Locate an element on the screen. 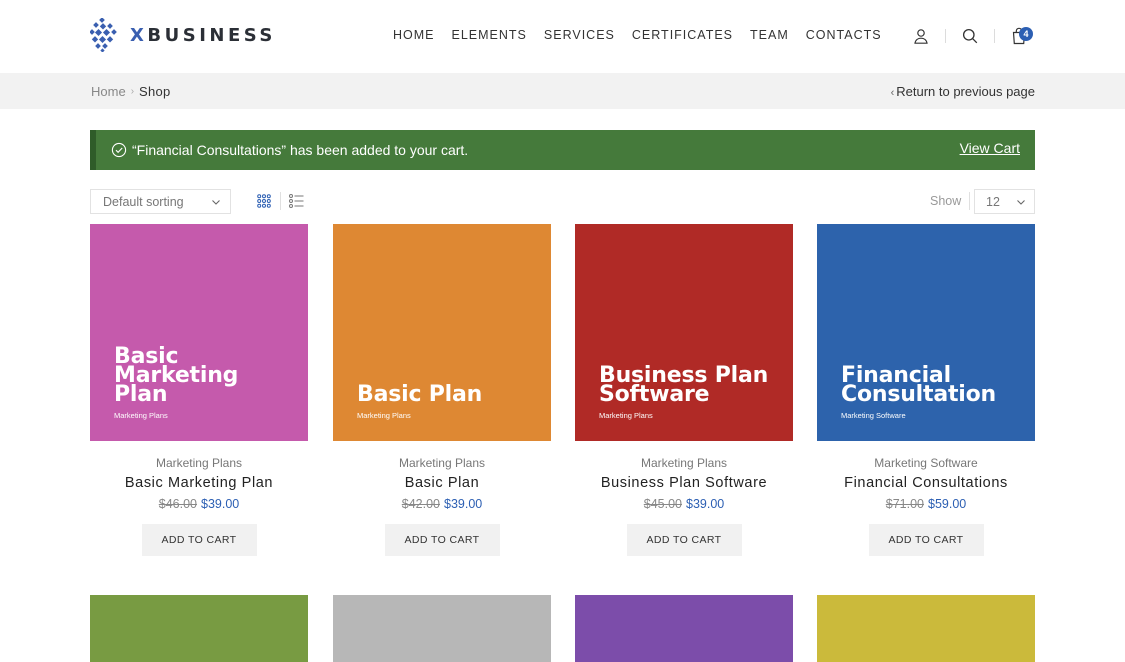 The width and height of the screenshot is (1125, 662). breadcrumb-home: Home is located at coordinates (108, 91).